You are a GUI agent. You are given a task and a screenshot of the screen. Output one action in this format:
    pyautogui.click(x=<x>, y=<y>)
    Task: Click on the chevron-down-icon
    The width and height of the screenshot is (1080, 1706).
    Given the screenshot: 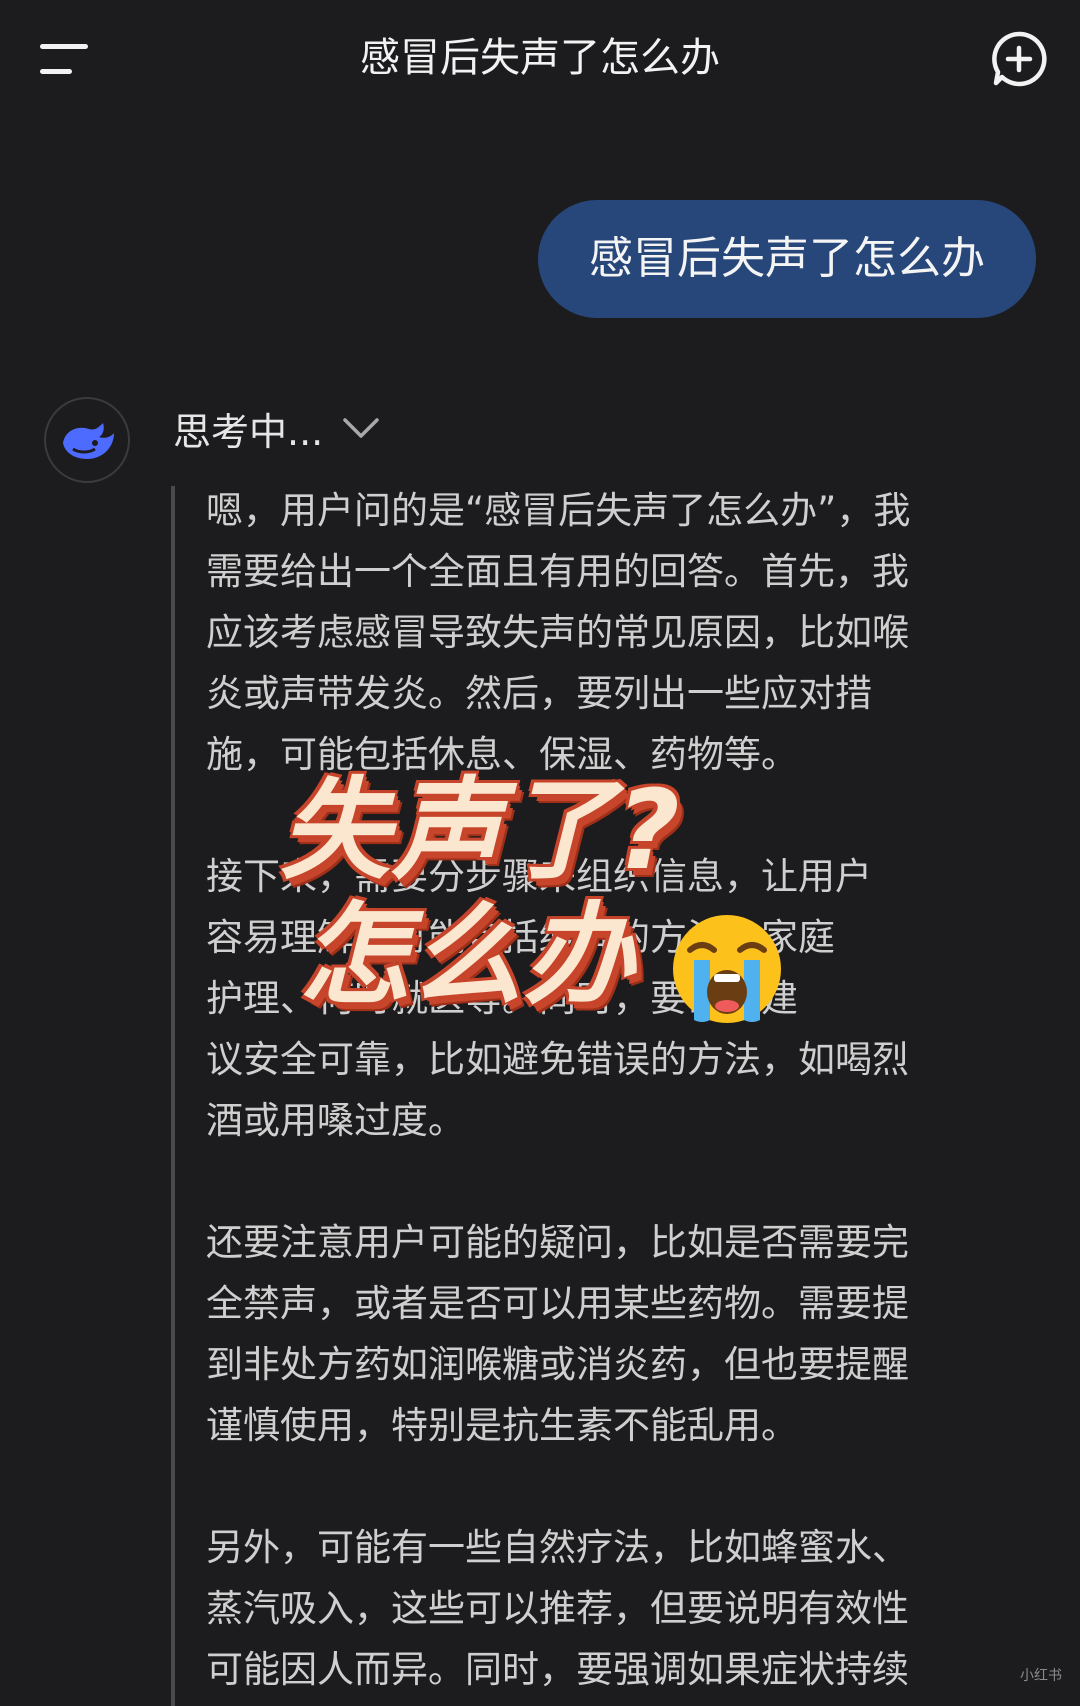 What is the action you would take?
    pyautogui.click(x=361, y=428)
    